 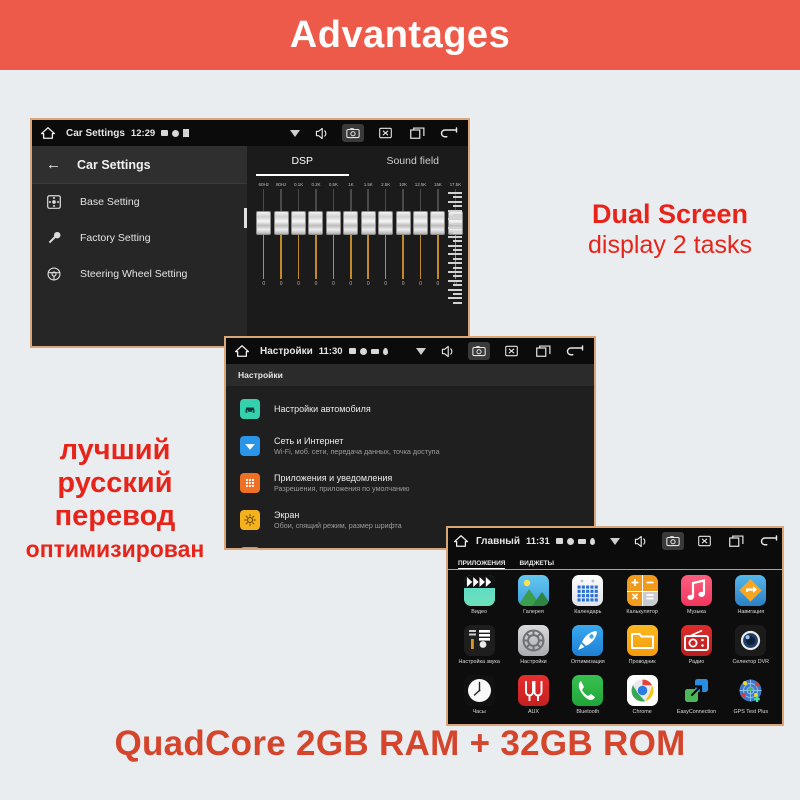 I want to click on launcher-app: Настройка звука, so click(x=479, y=650).